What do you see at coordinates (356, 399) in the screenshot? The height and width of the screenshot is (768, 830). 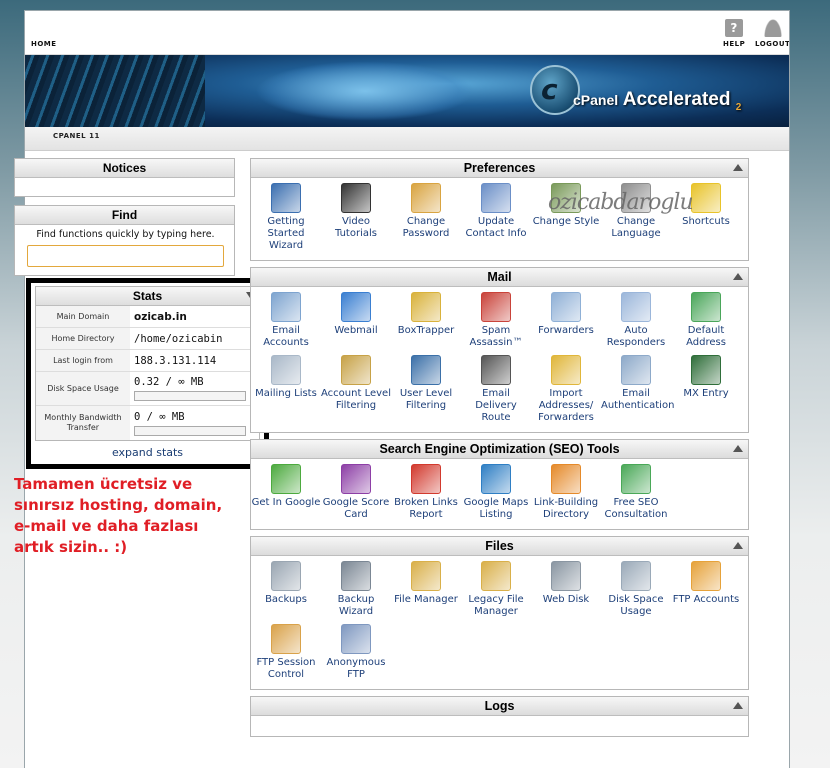 I see `item-label: Account Level Filtering` at bounding box center [356, 399].